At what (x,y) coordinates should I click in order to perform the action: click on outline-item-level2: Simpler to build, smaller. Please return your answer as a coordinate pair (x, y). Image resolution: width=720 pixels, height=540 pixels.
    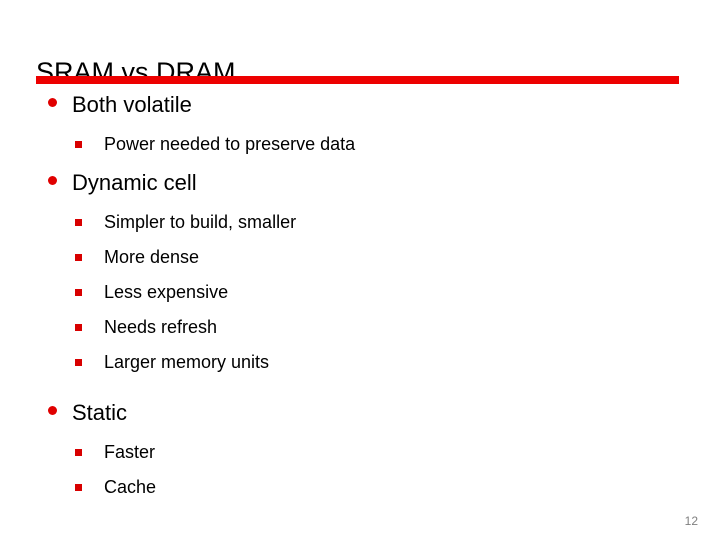
    Looking at the image, I should click on (360, 223).